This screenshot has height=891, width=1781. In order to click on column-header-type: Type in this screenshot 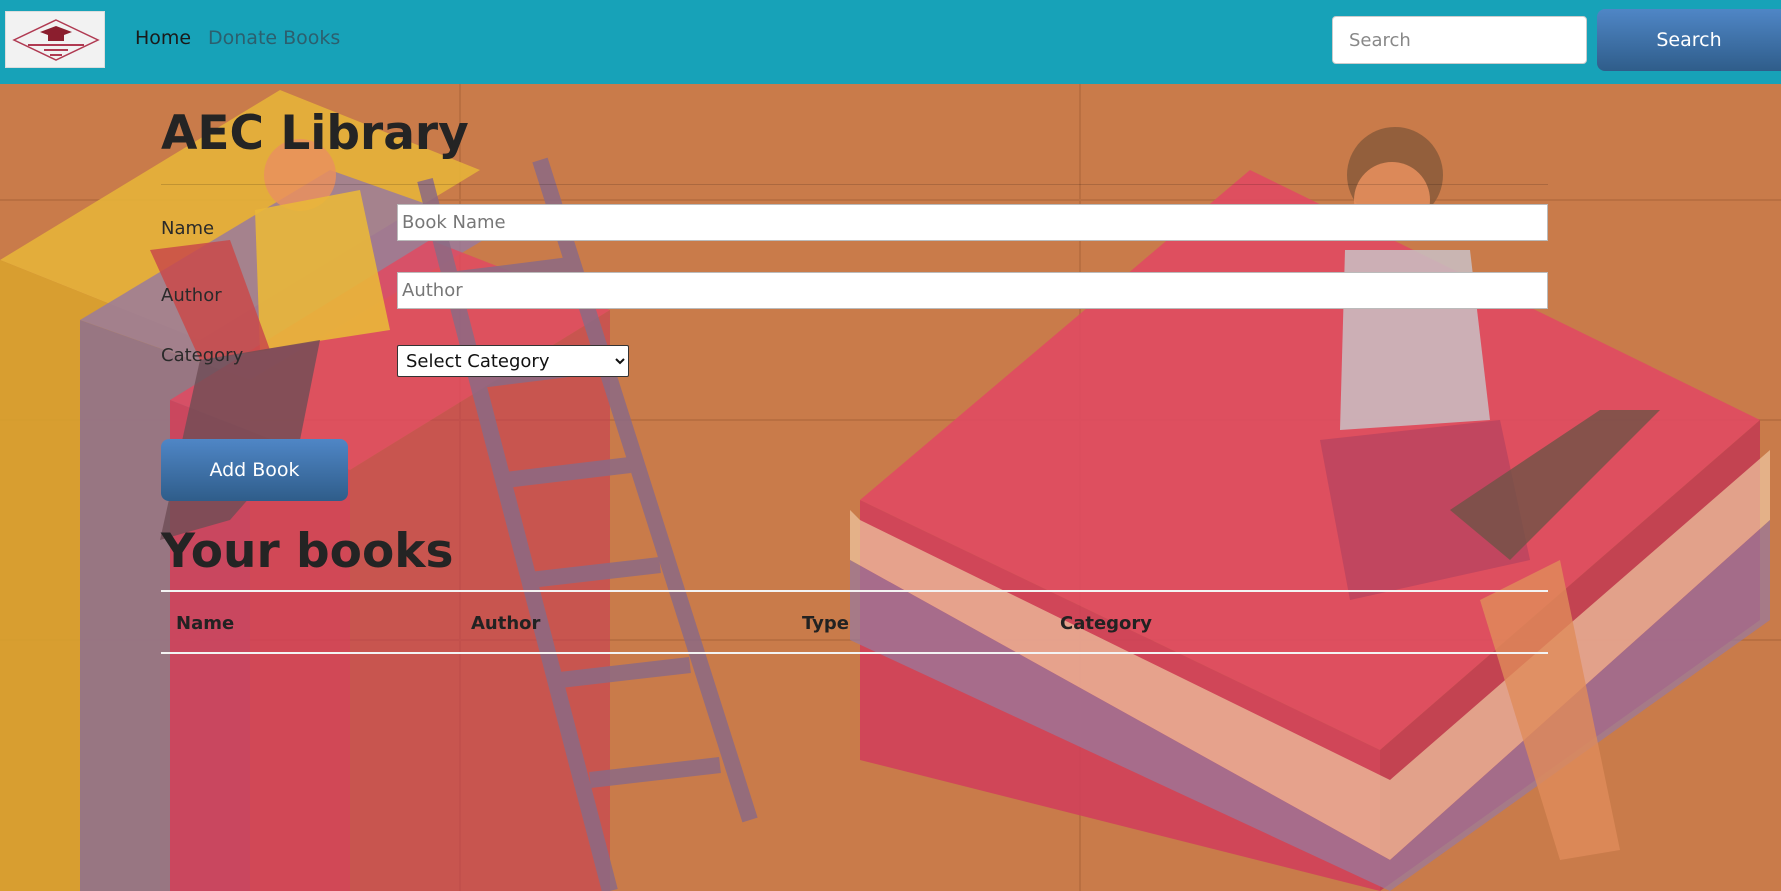, I will do `click(825, 623)`.